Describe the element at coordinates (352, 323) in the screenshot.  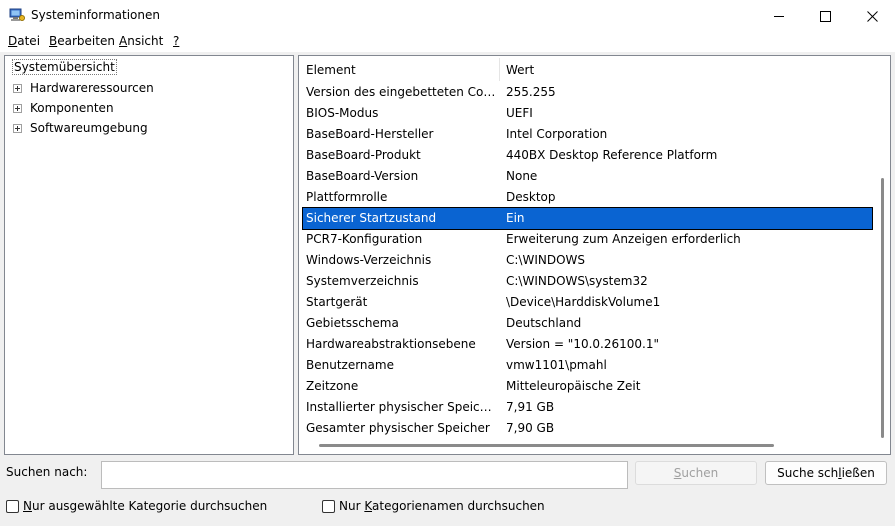
I see `cell-element: Gebietsschema` at that location.